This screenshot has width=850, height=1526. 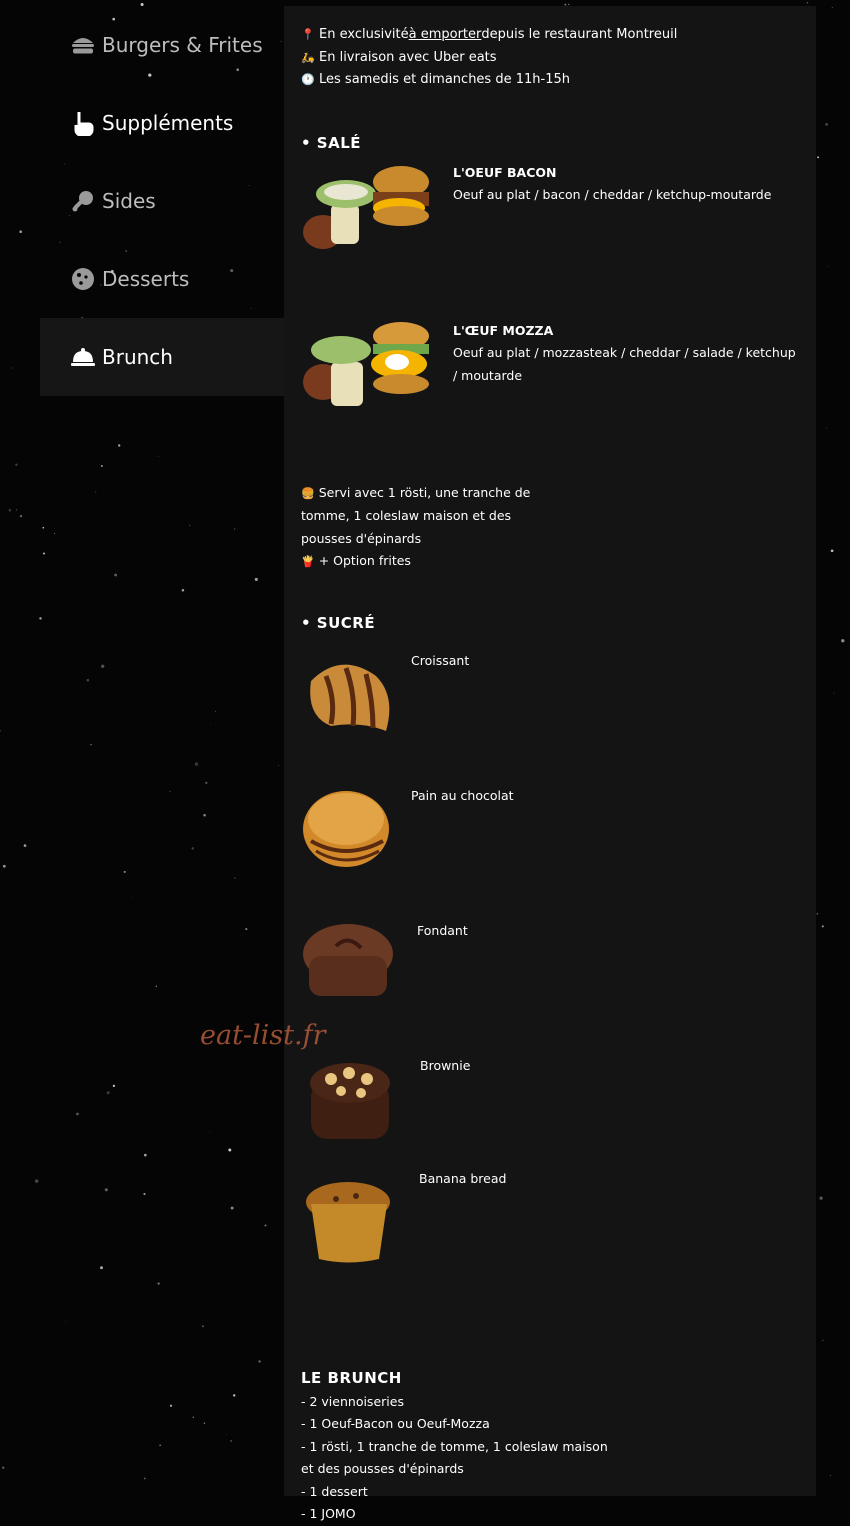 I want to click on sidebar-item-desserts: Desserts, so click(x=162, y=279).